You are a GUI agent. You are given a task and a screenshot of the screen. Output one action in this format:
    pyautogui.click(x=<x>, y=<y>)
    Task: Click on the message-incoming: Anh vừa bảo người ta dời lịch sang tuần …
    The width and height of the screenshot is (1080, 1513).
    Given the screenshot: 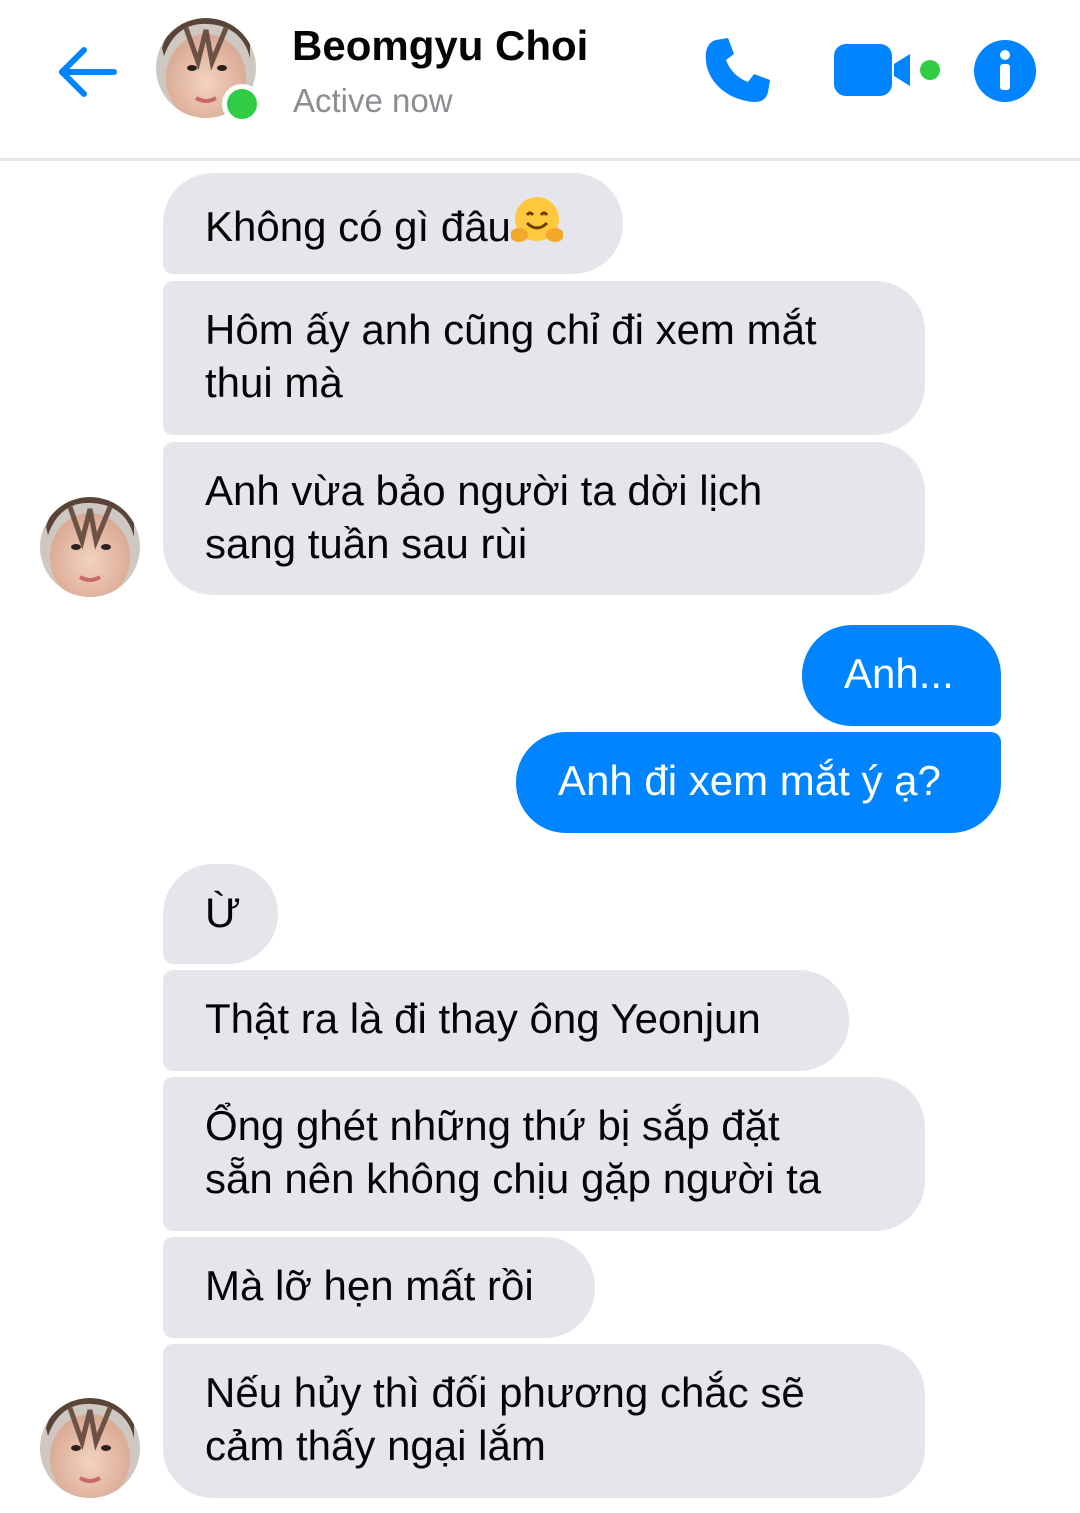 What is the action you would take?
    pyautogui.click(x=544, y=518)
    